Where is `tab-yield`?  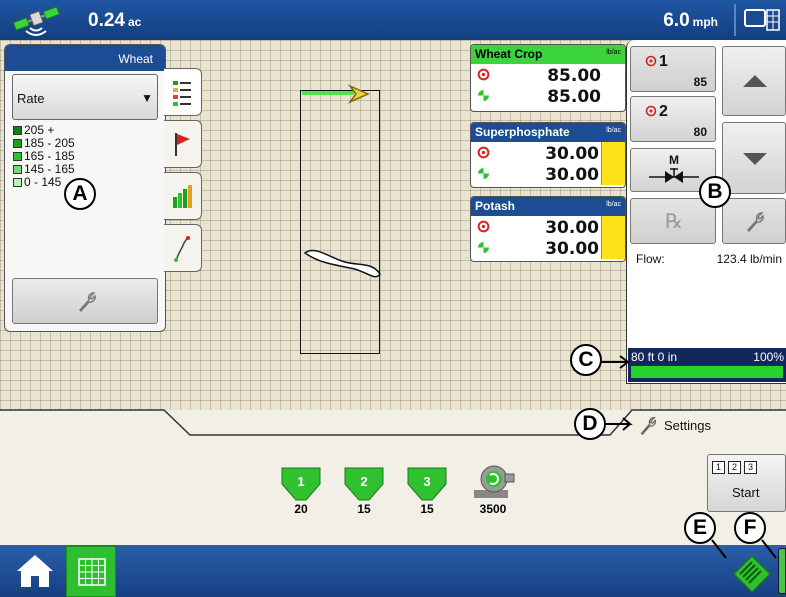
tab-yield is located at coordinates (183, 196).